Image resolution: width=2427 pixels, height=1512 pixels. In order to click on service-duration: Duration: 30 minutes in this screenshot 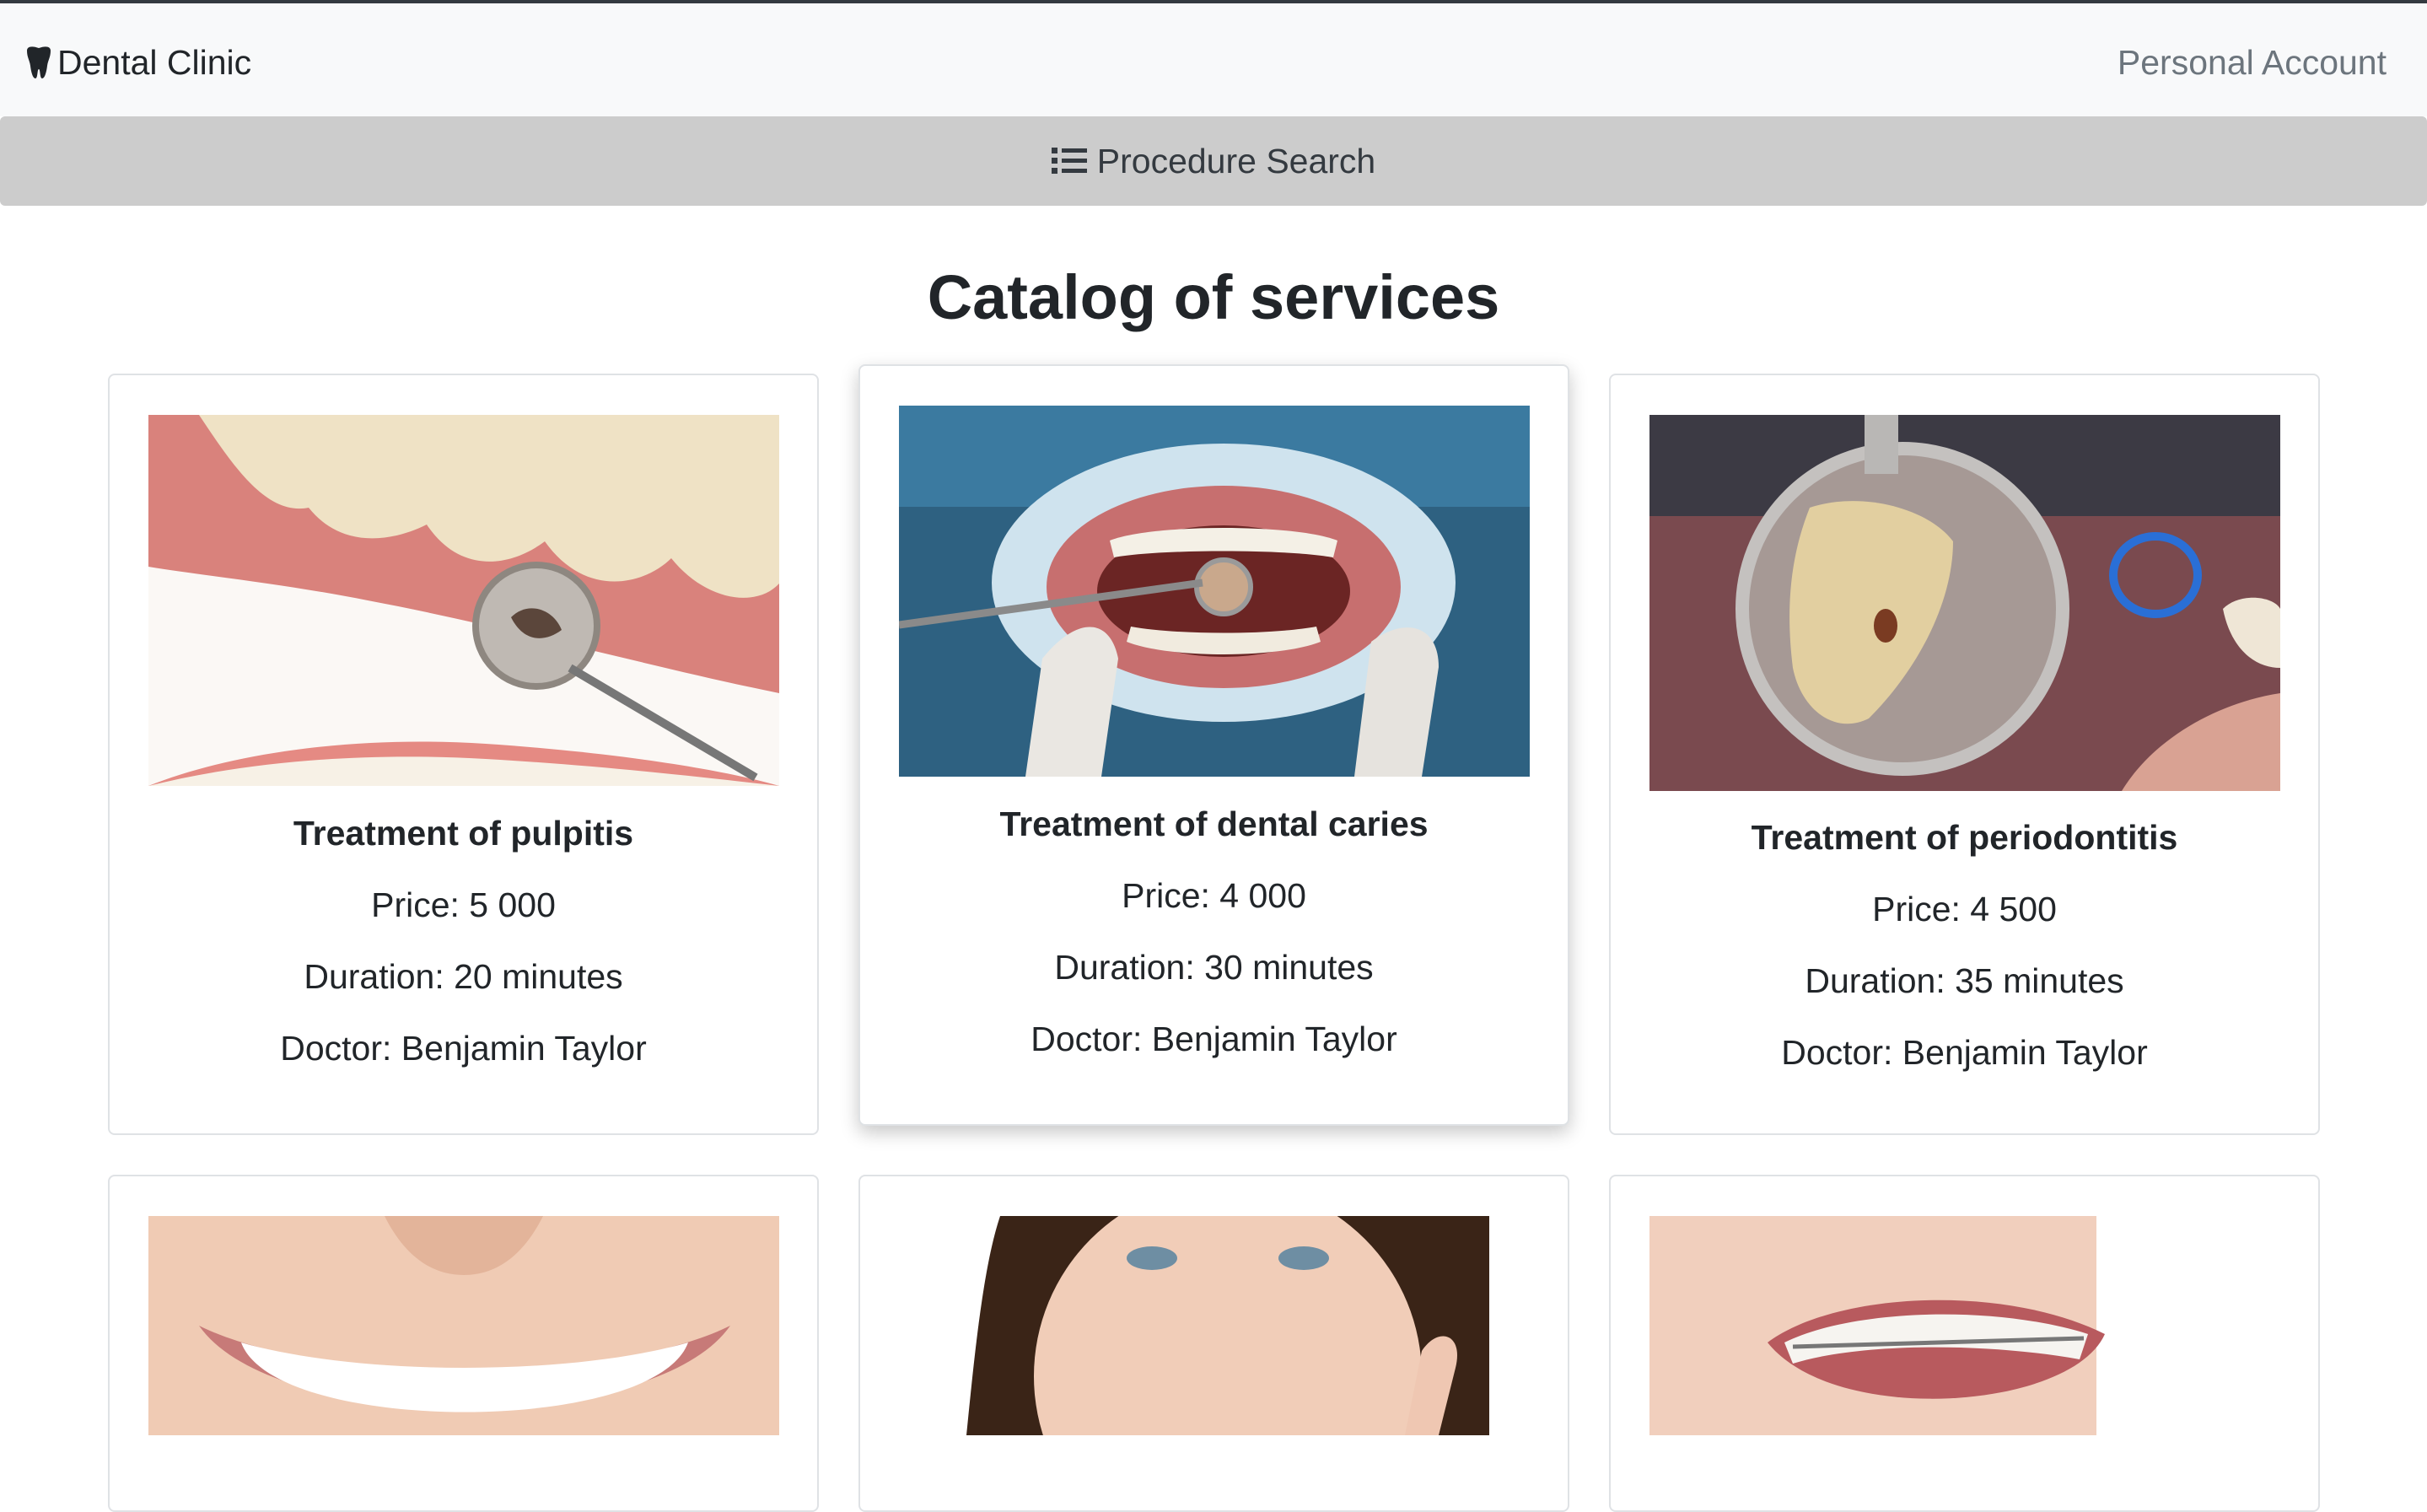, I will do `click(1214, 968)`.